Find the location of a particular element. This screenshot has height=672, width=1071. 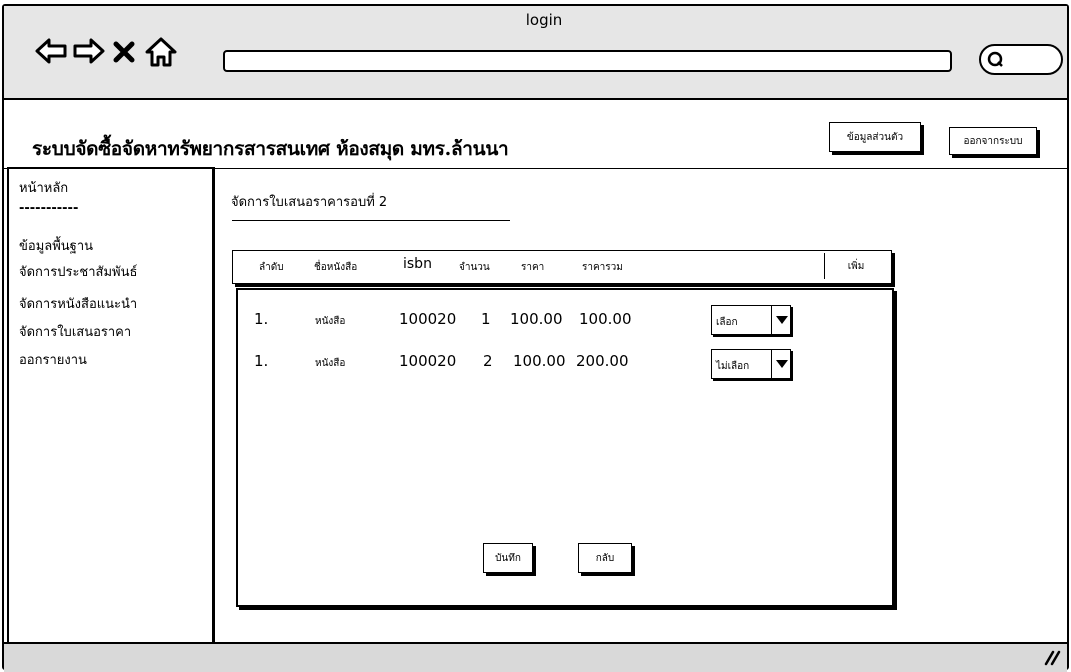

home-icon is located at coordinates (161, 52).